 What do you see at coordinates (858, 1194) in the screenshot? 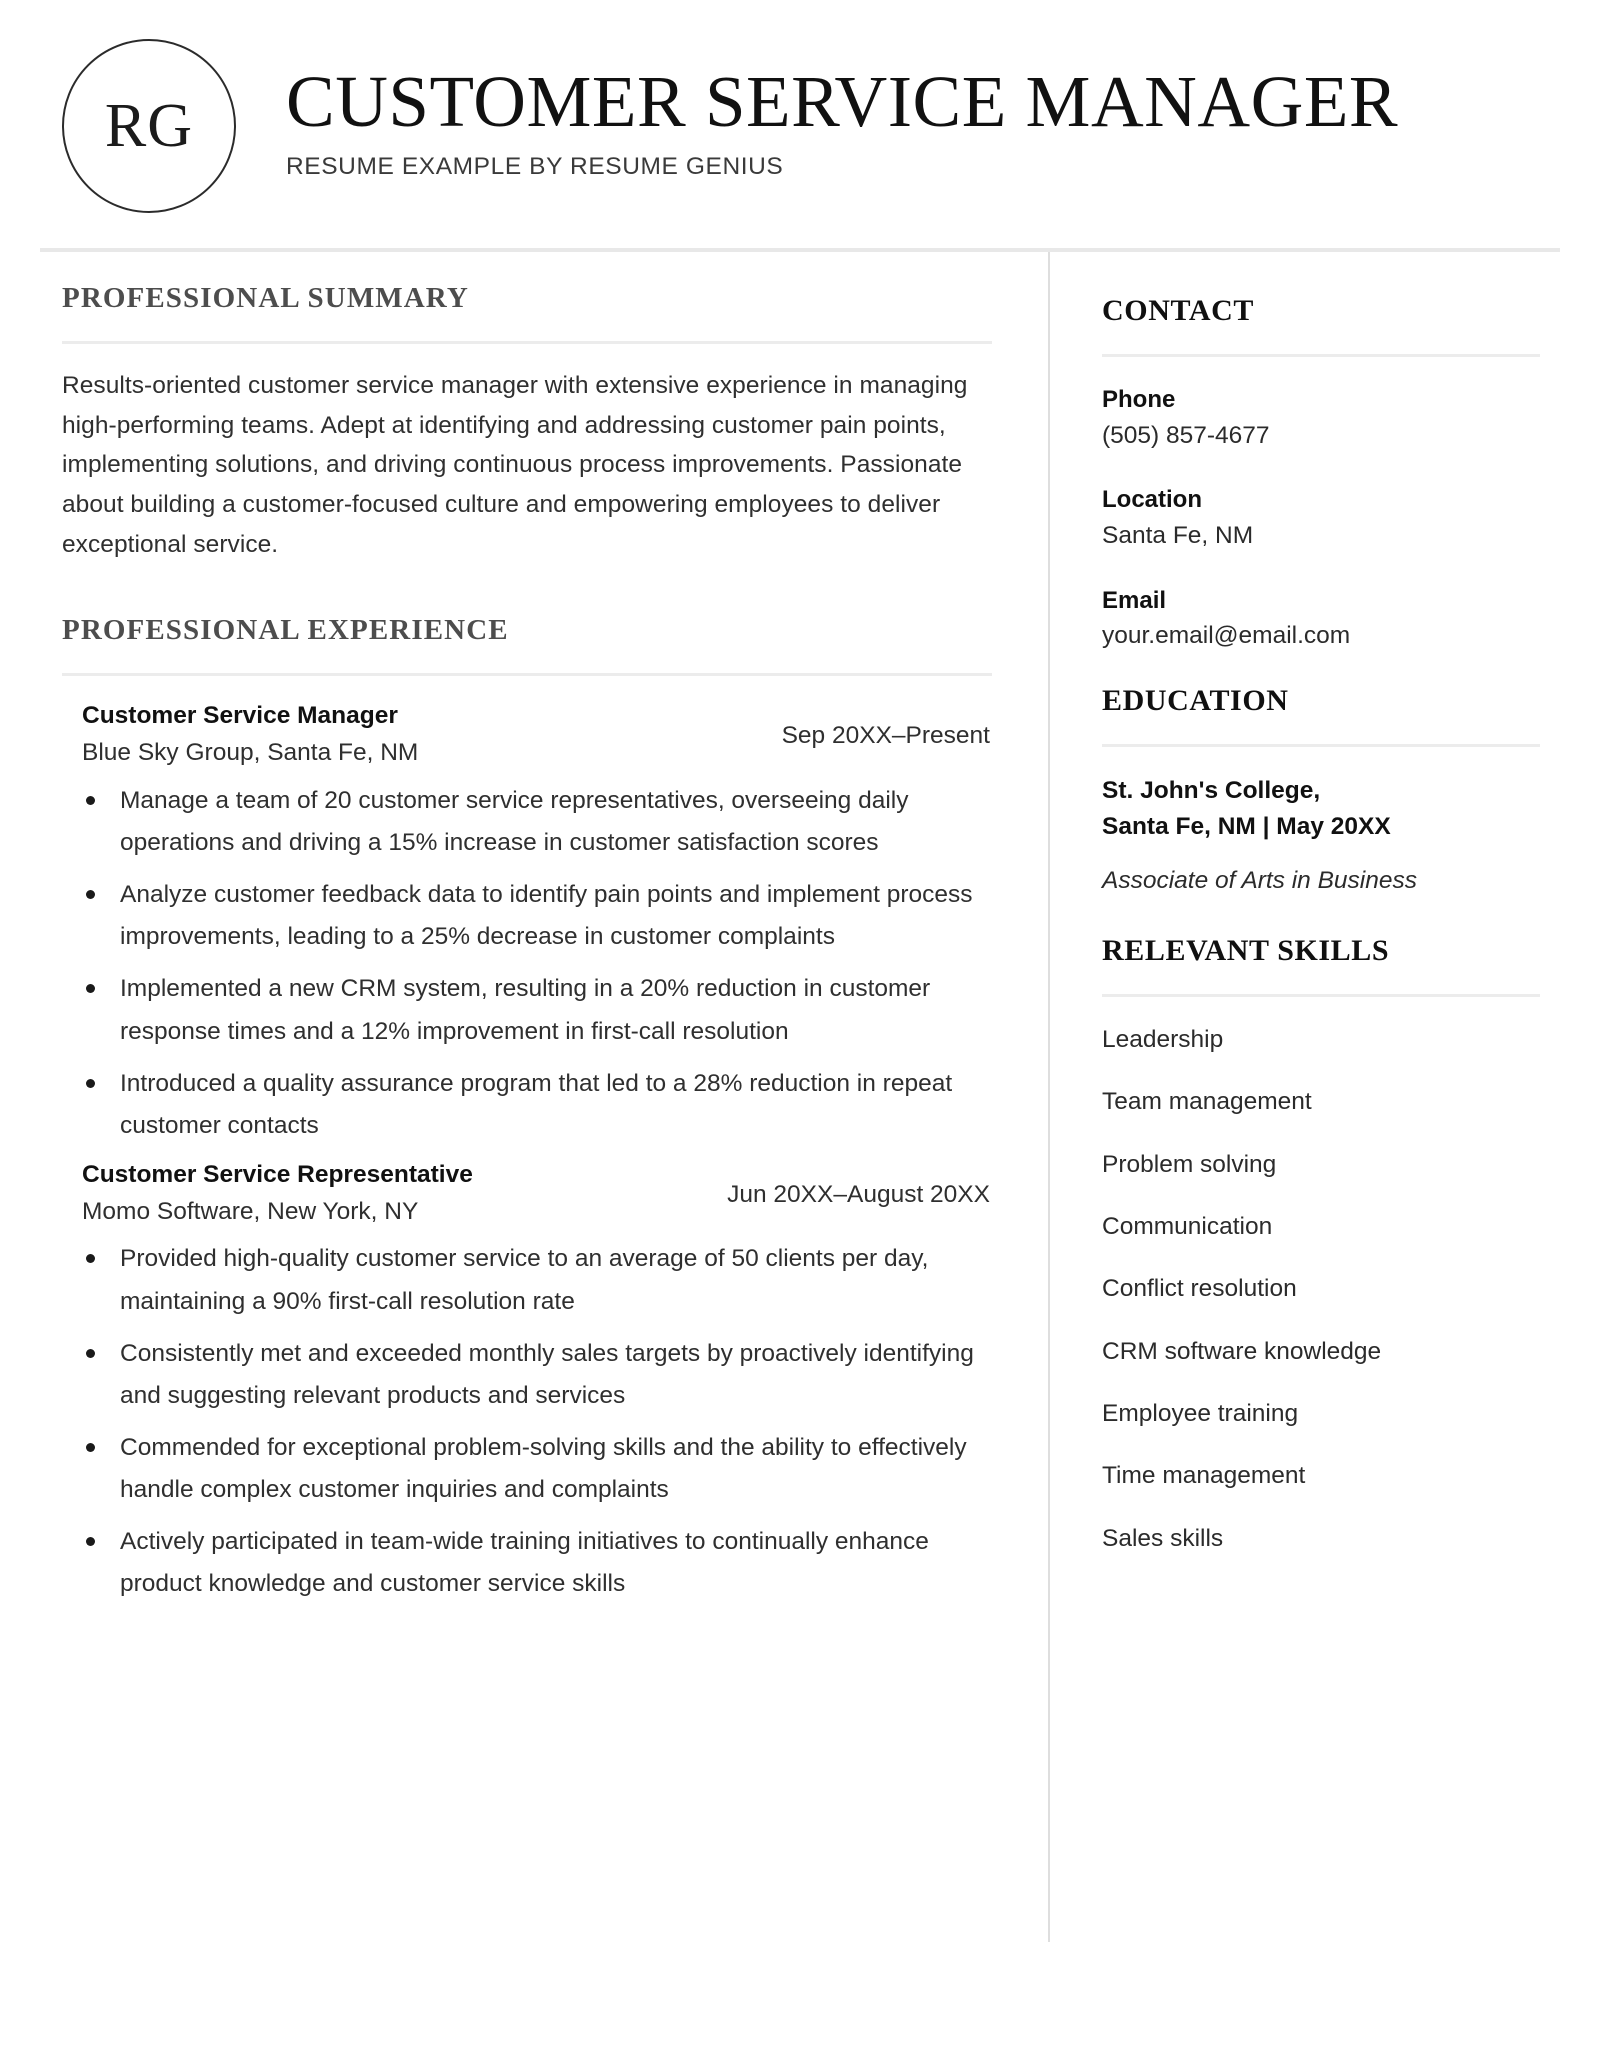
I see `job-dates: Jun 20XX–August 20XX` at bounding box center [858, 1194].